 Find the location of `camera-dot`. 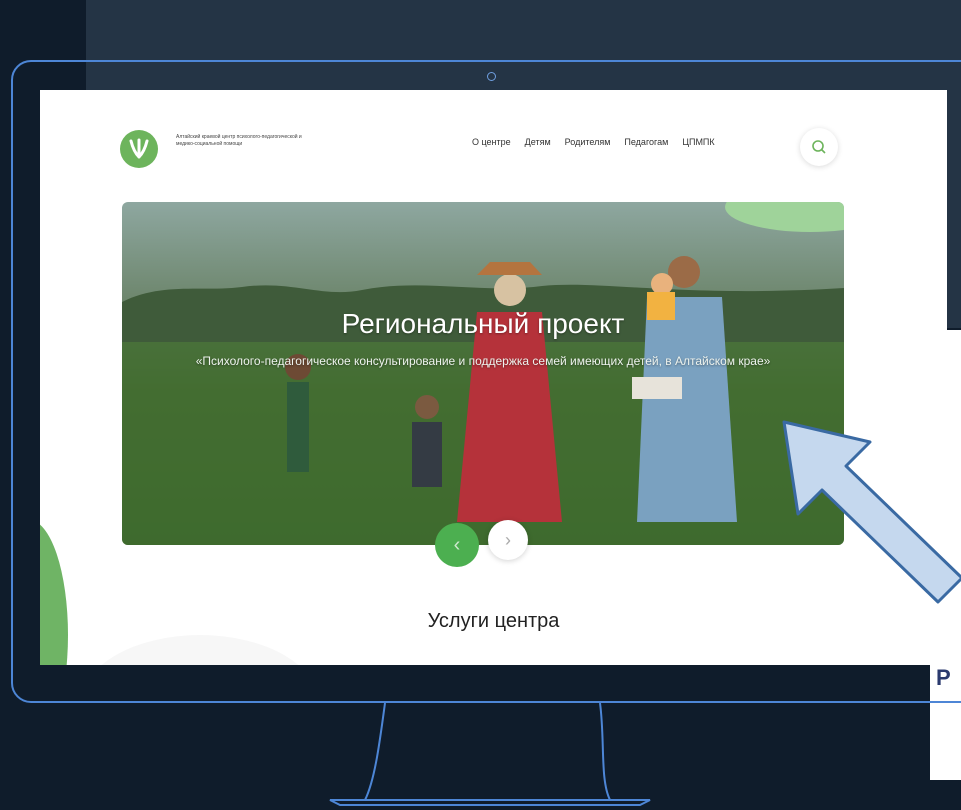

camera-dot is located at coordinates (491, 76).